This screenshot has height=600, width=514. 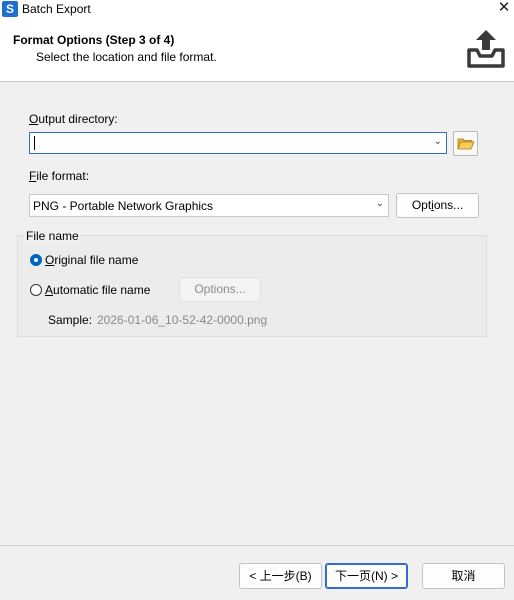 What do you see at coordinates (504, 9) in the screenshot?
I see `close-icon: ✕` at bounding box center [504, 9].